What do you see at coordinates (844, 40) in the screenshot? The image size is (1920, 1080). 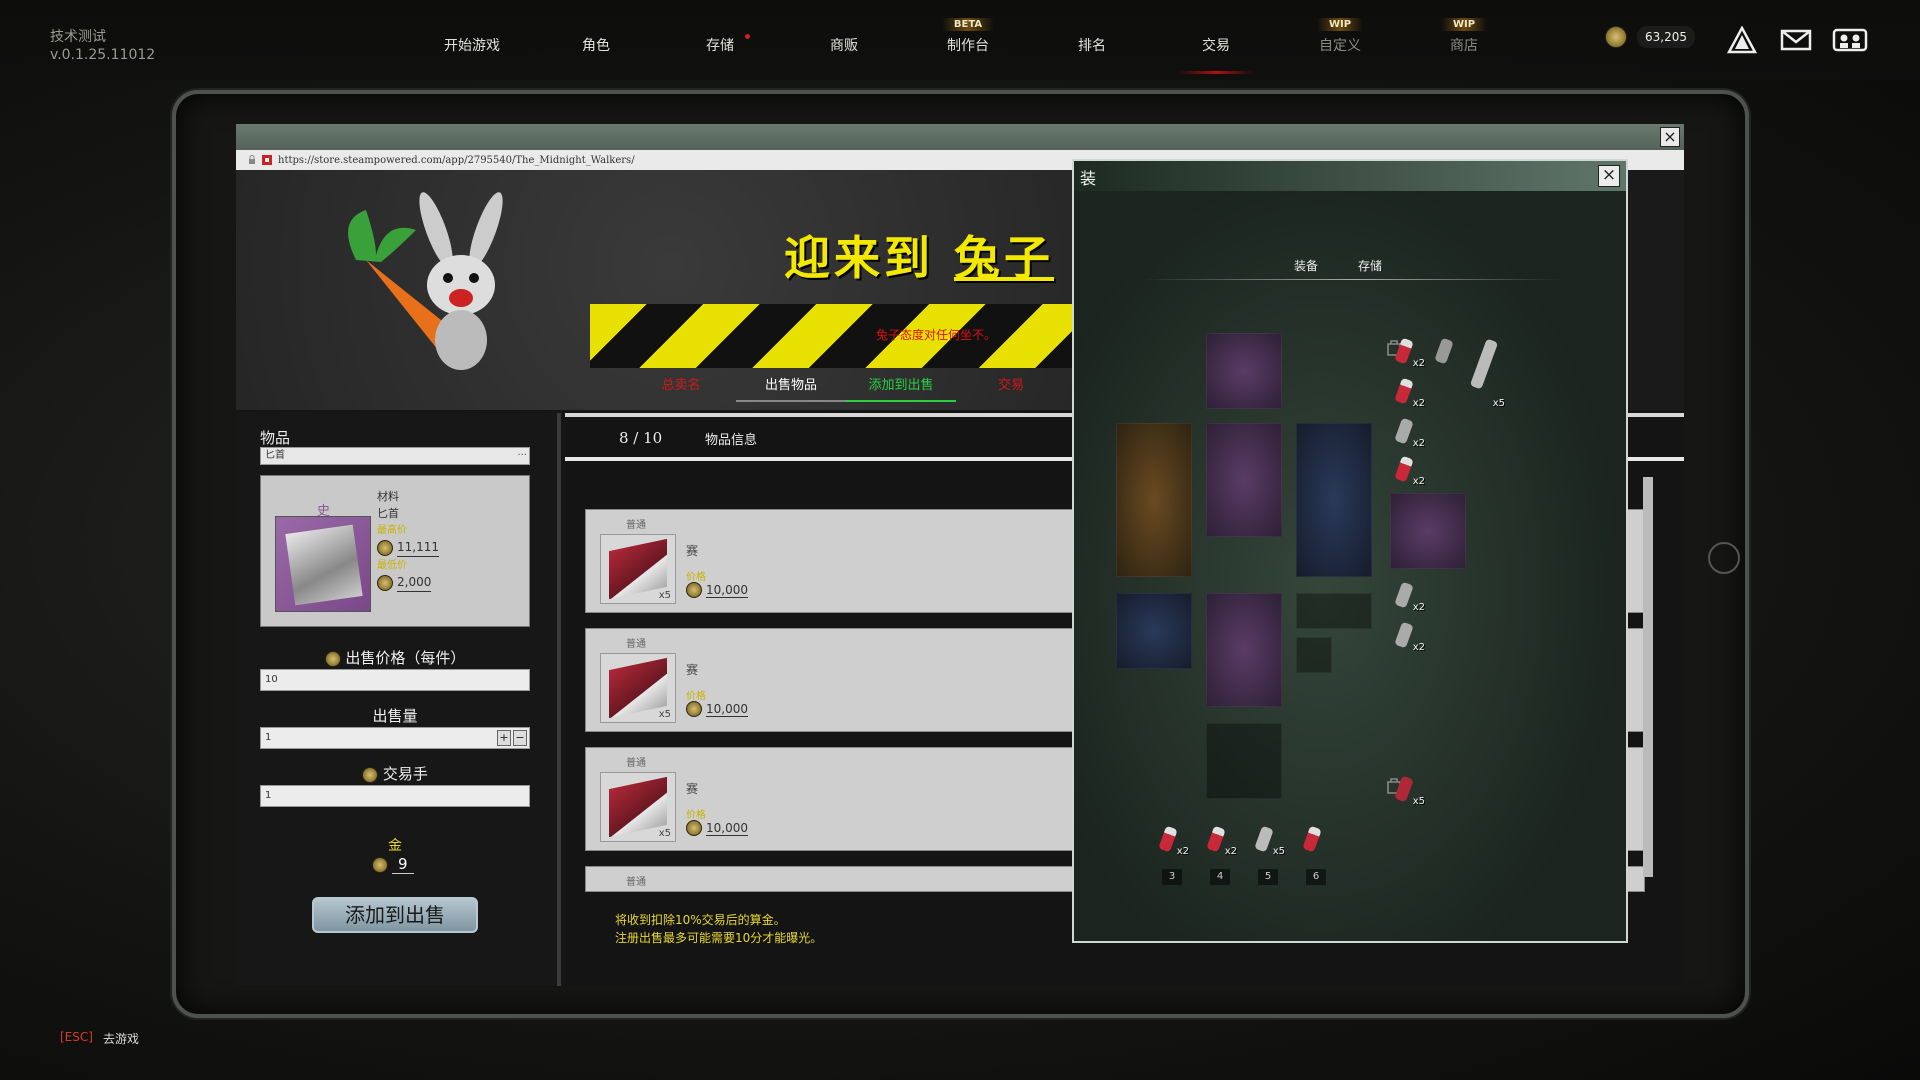 I see `nav-merchant: 商贩` at bounding box center [844, 40].